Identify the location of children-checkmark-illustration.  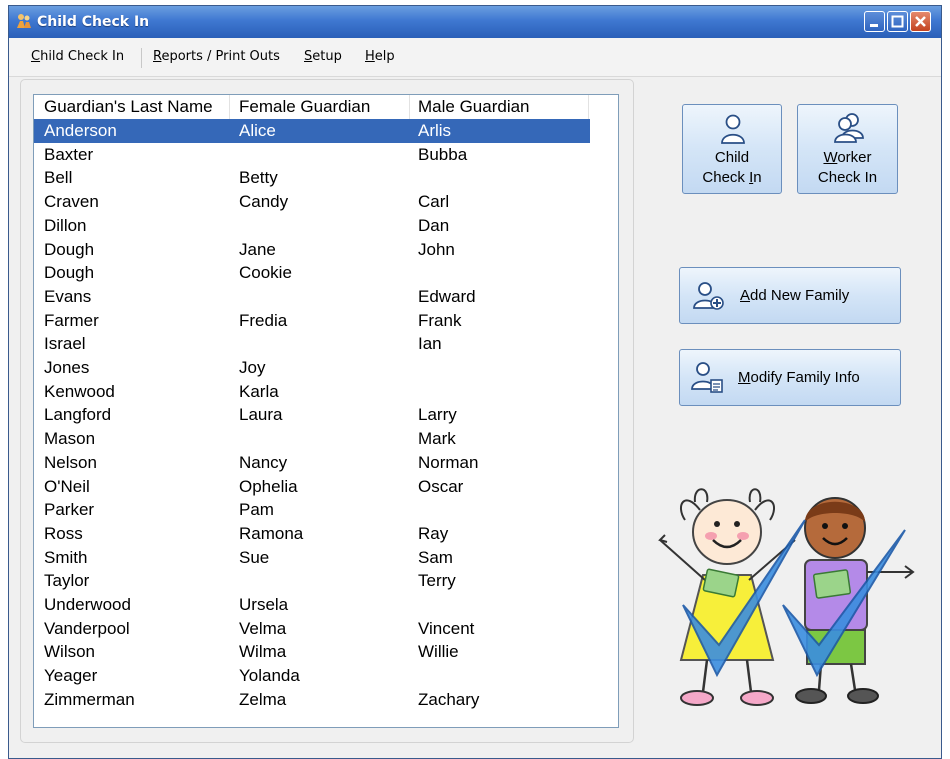
(786, 597).